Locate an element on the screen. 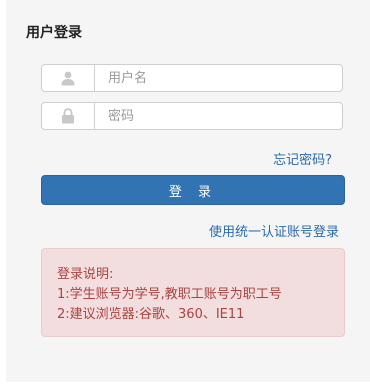 This screenshot has height=388, width=370. username-field is located at coordinates (192, 78).